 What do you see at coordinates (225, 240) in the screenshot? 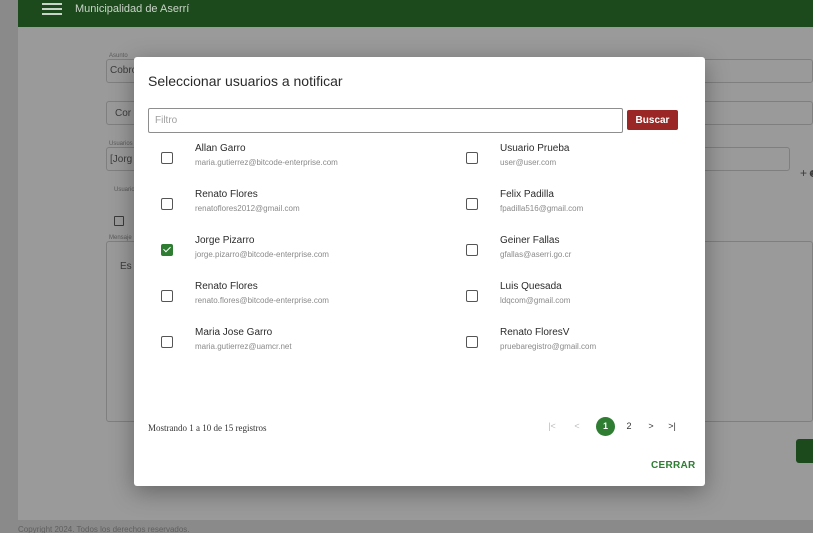
I see `user-name: Jorge Pizarro` at bounding box center [225, 240].